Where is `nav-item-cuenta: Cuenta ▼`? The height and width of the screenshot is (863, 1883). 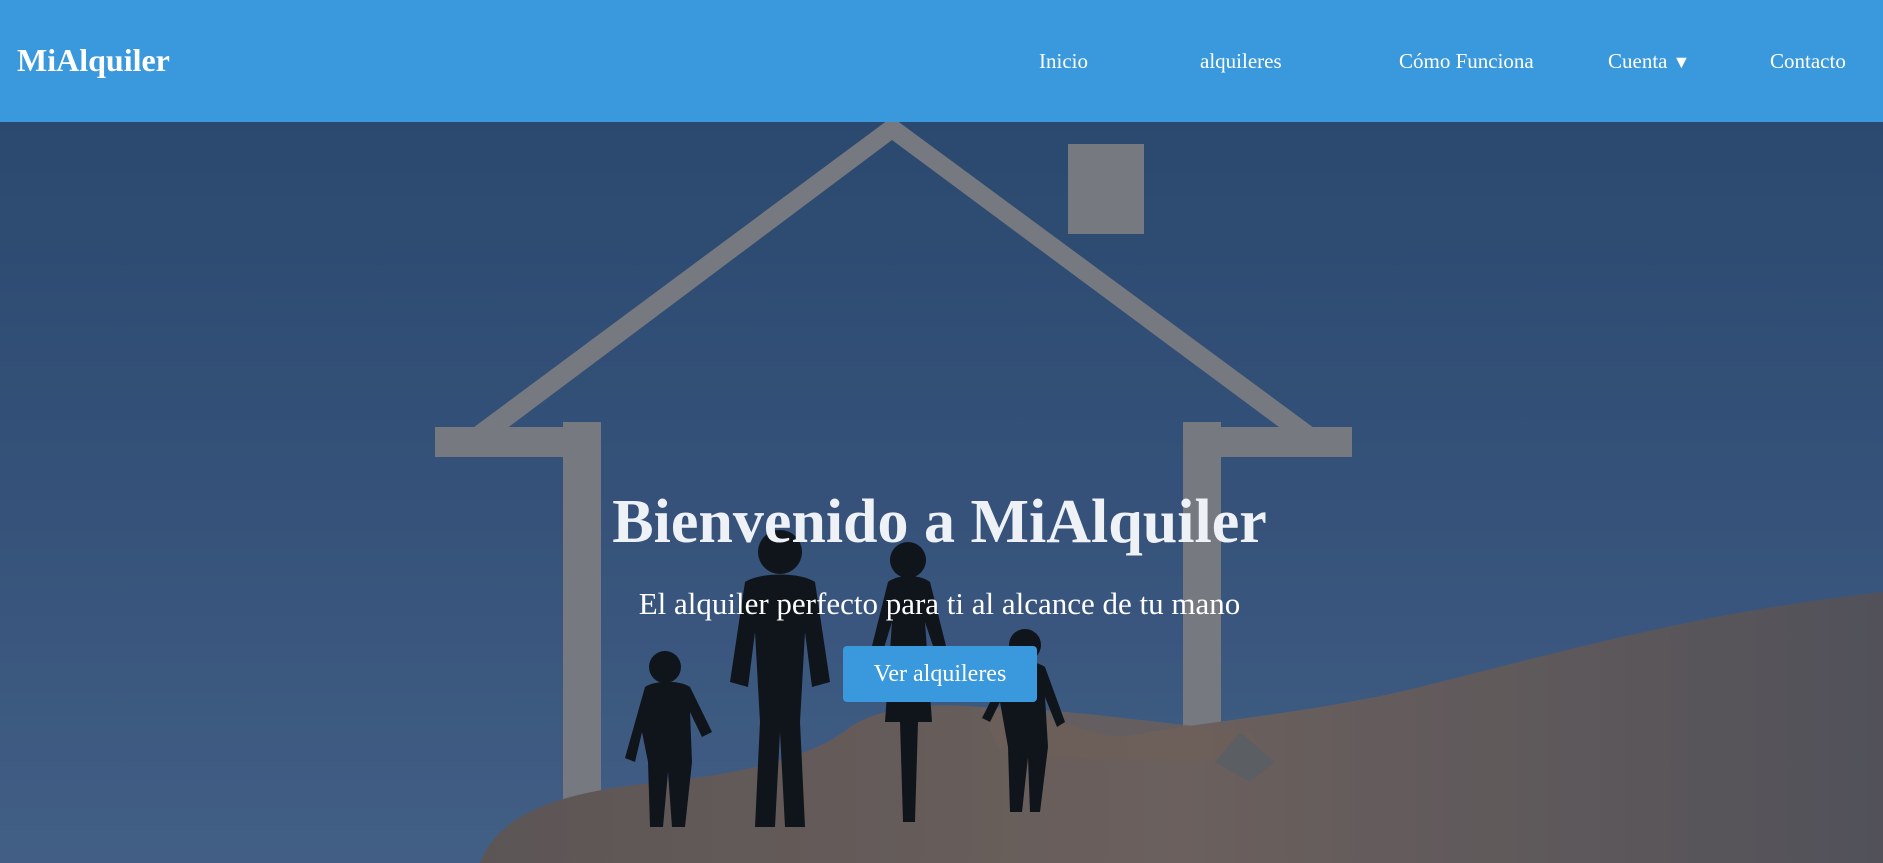
nav-item-cuenta: Cuenta ▼ is located at coordinates (1649, 61).